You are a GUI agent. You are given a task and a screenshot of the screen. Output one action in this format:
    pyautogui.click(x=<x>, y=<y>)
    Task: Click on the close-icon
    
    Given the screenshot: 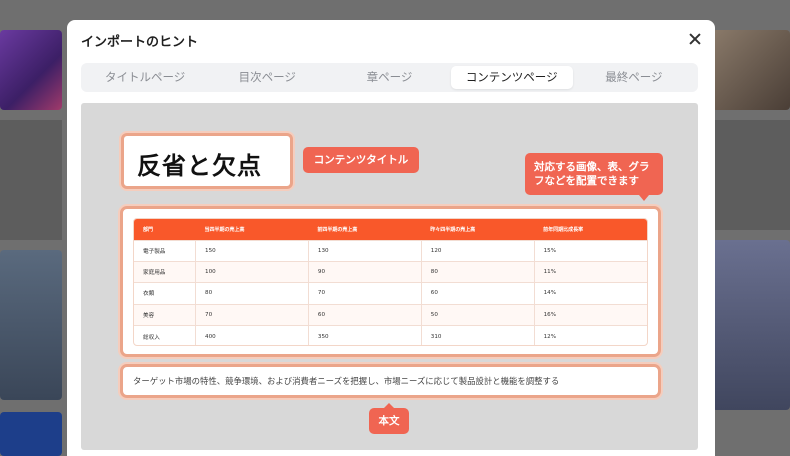 What is the action you would take?
    pyautogui.click(x=695, y=39)
    